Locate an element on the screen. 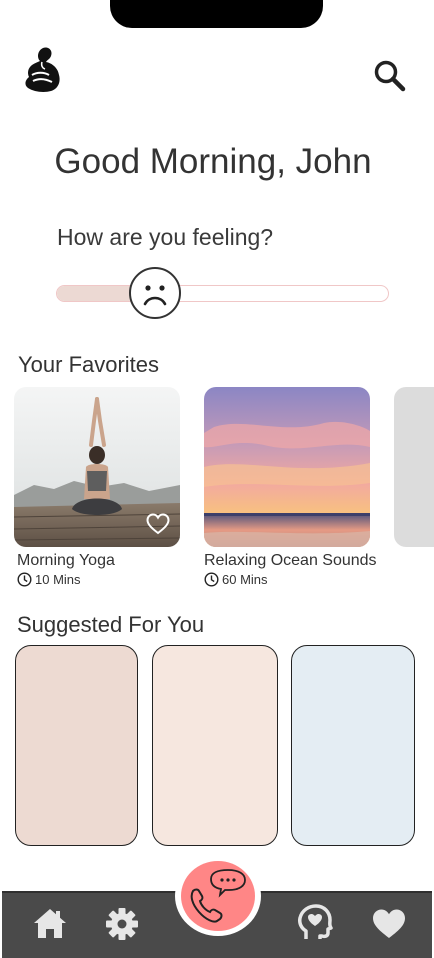 The width and height of the screenshot is (434, 958). favorite-duration: 60 Mins is located at coordinates (287, 579).